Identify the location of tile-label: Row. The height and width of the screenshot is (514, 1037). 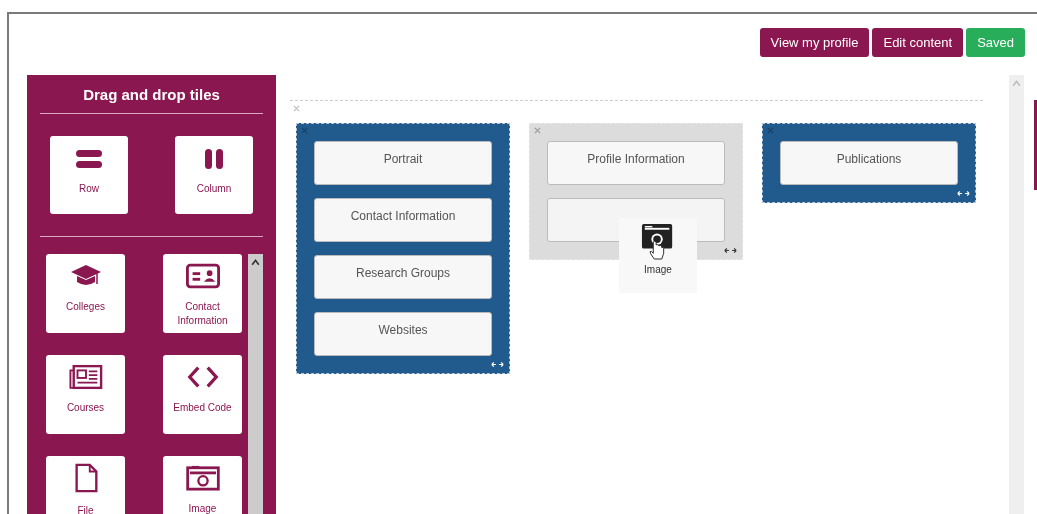
(89, 189).